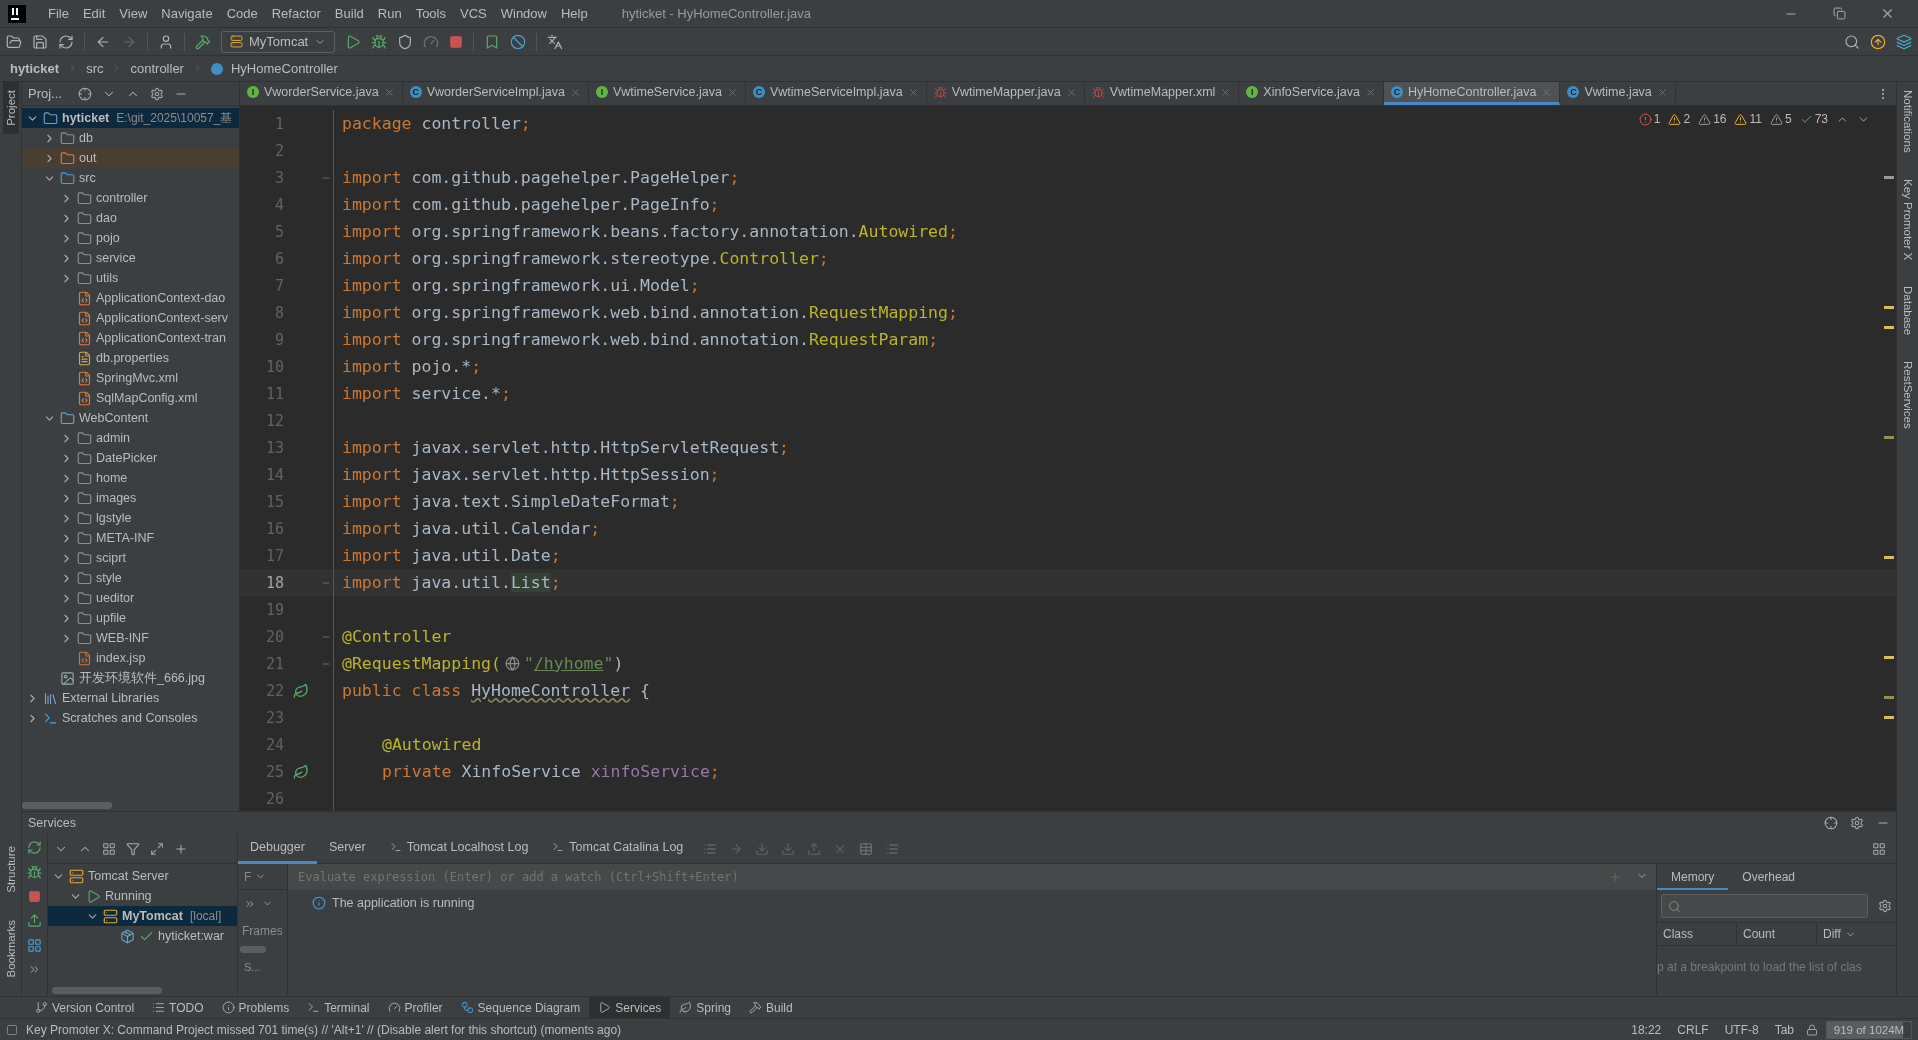 The image size is (1918, 1040). Describe the element at coordinates (130, 198) in the screenshot. I see `tree-item: controller` at that location.